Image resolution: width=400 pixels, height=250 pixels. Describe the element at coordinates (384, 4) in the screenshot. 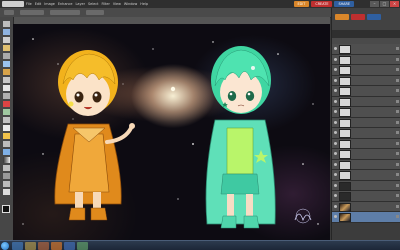

I see `maximize-button: □` at that location.